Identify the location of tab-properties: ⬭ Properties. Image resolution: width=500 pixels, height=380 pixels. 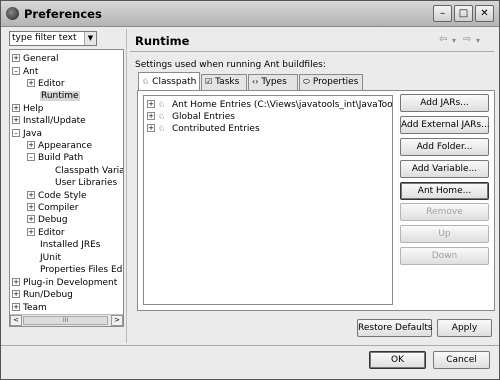
(331, 82).